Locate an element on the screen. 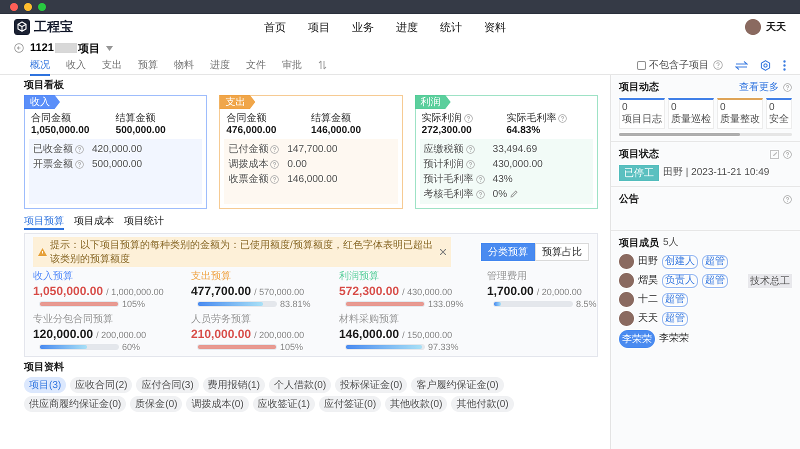 This screenshot has height=449, width=800. stat-card: 0 安全 is located at coordinates (779, 113).